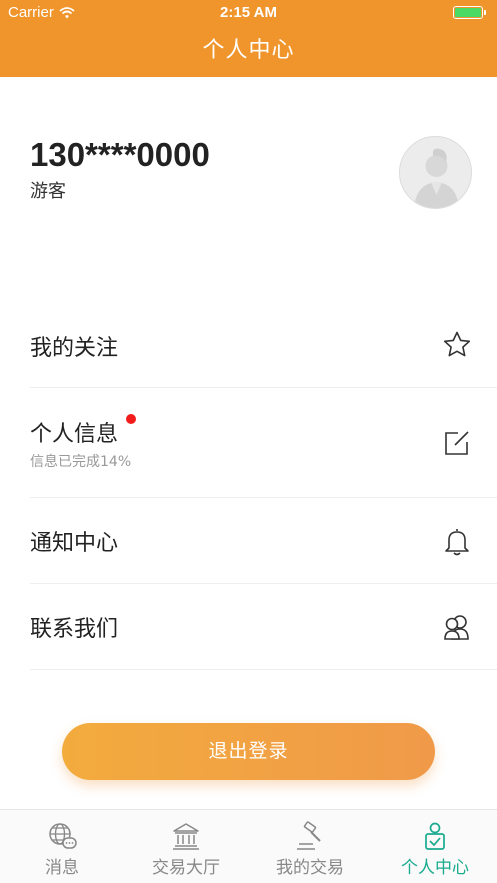 This screenshot has height=883, width=497. What do you see at coordinates (436, 178) in the screenshot?
I see `user-silhouette-icon` at bounding box center [436, 178].